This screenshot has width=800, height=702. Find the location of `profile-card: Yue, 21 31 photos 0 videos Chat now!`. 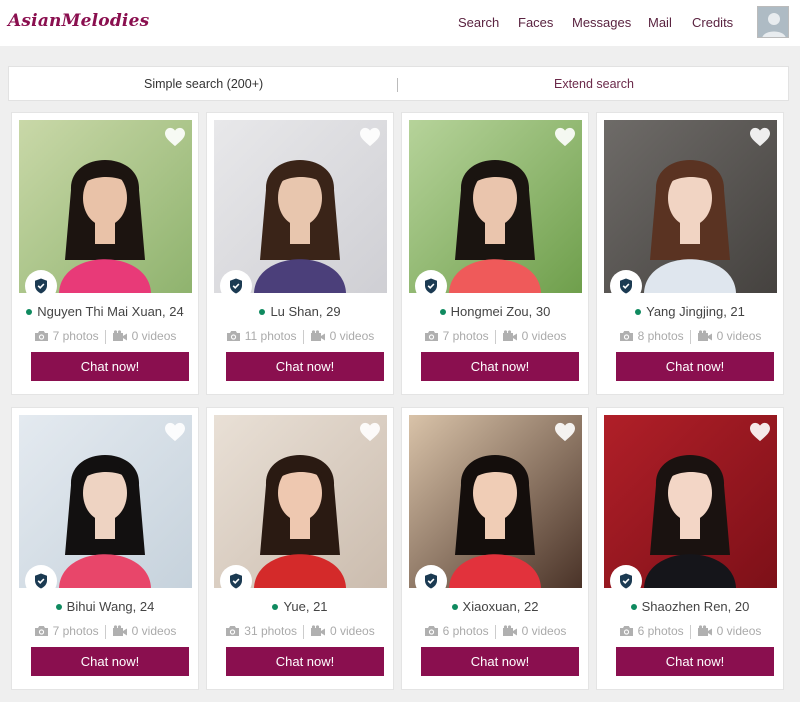

profile-card: Yue, 21 31 photos 0 videos Chat now! is located at coordinates (300, 548).